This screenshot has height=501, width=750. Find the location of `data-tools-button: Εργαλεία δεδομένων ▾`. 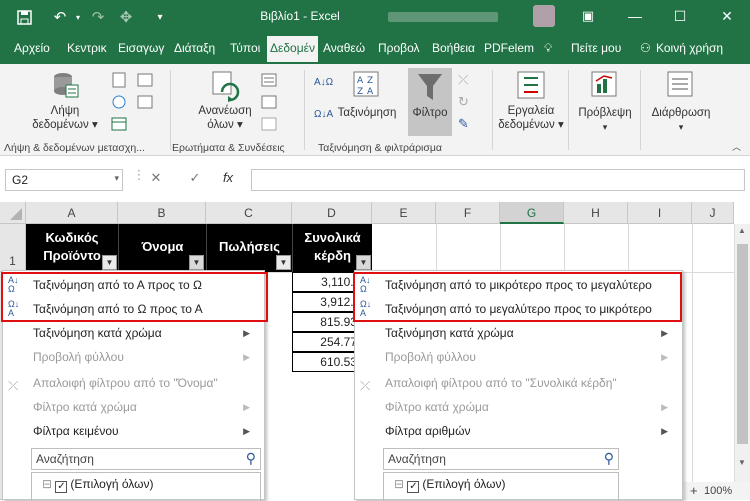

data-tools-button: Εργαλεία δεδομένων ▾ is located at coordinates (531, 118).